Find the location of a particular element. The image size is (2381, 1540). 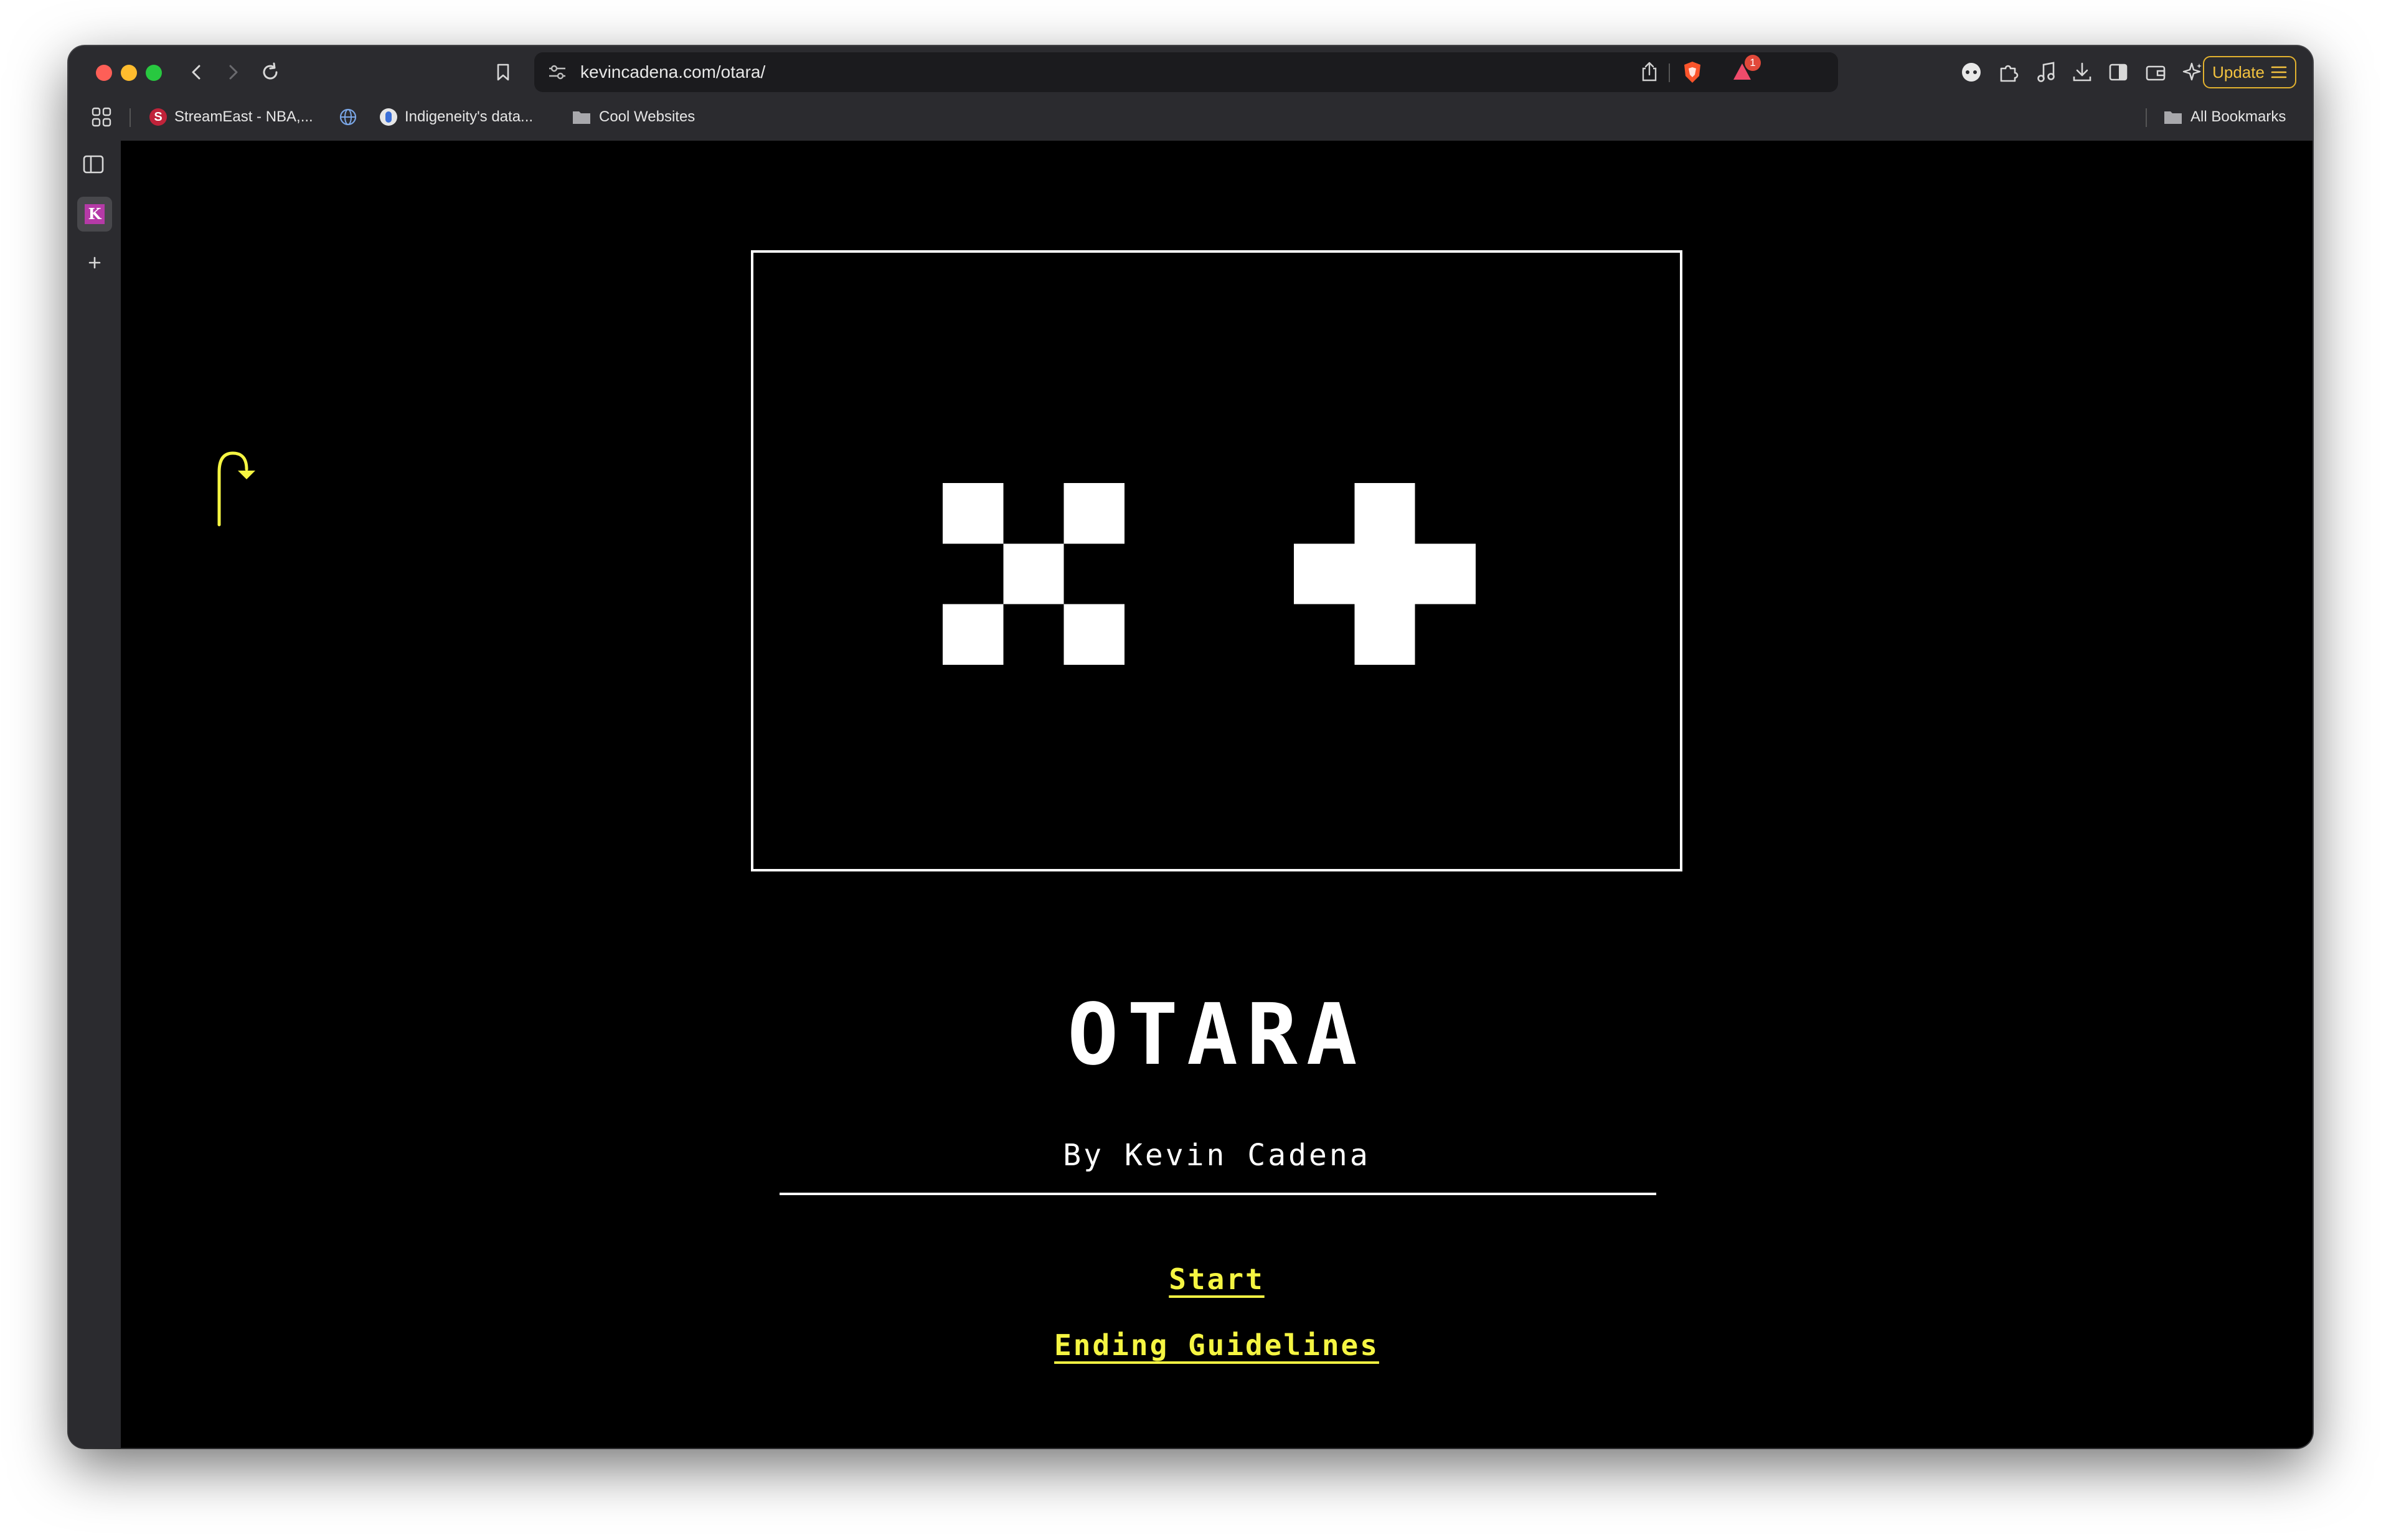

tab-otara: K is located at coordinates (94, 214).